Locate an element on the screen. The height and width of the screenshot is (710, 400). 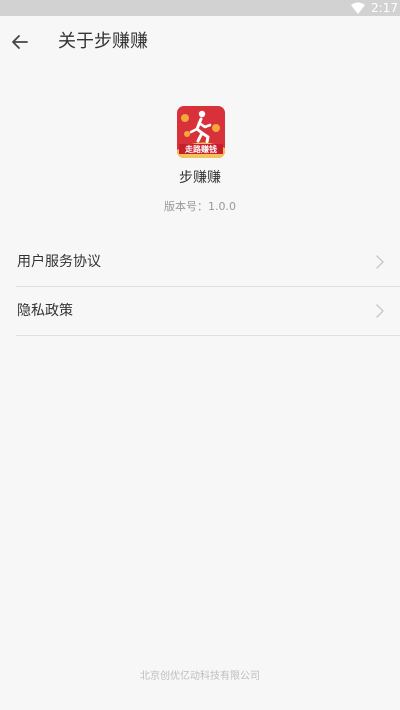
wifi-icon is located at coordinates (358, 8).